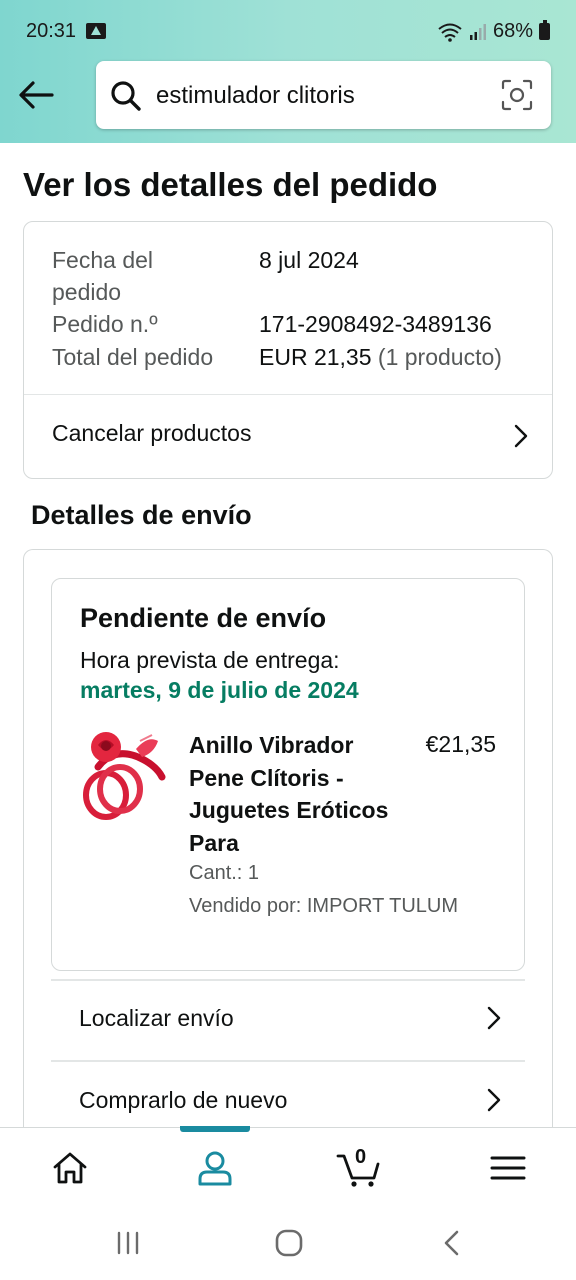  What do you see at coordinates (123, 774) in the screenshot?
I see `product-image` at bounding box center [123, 774].